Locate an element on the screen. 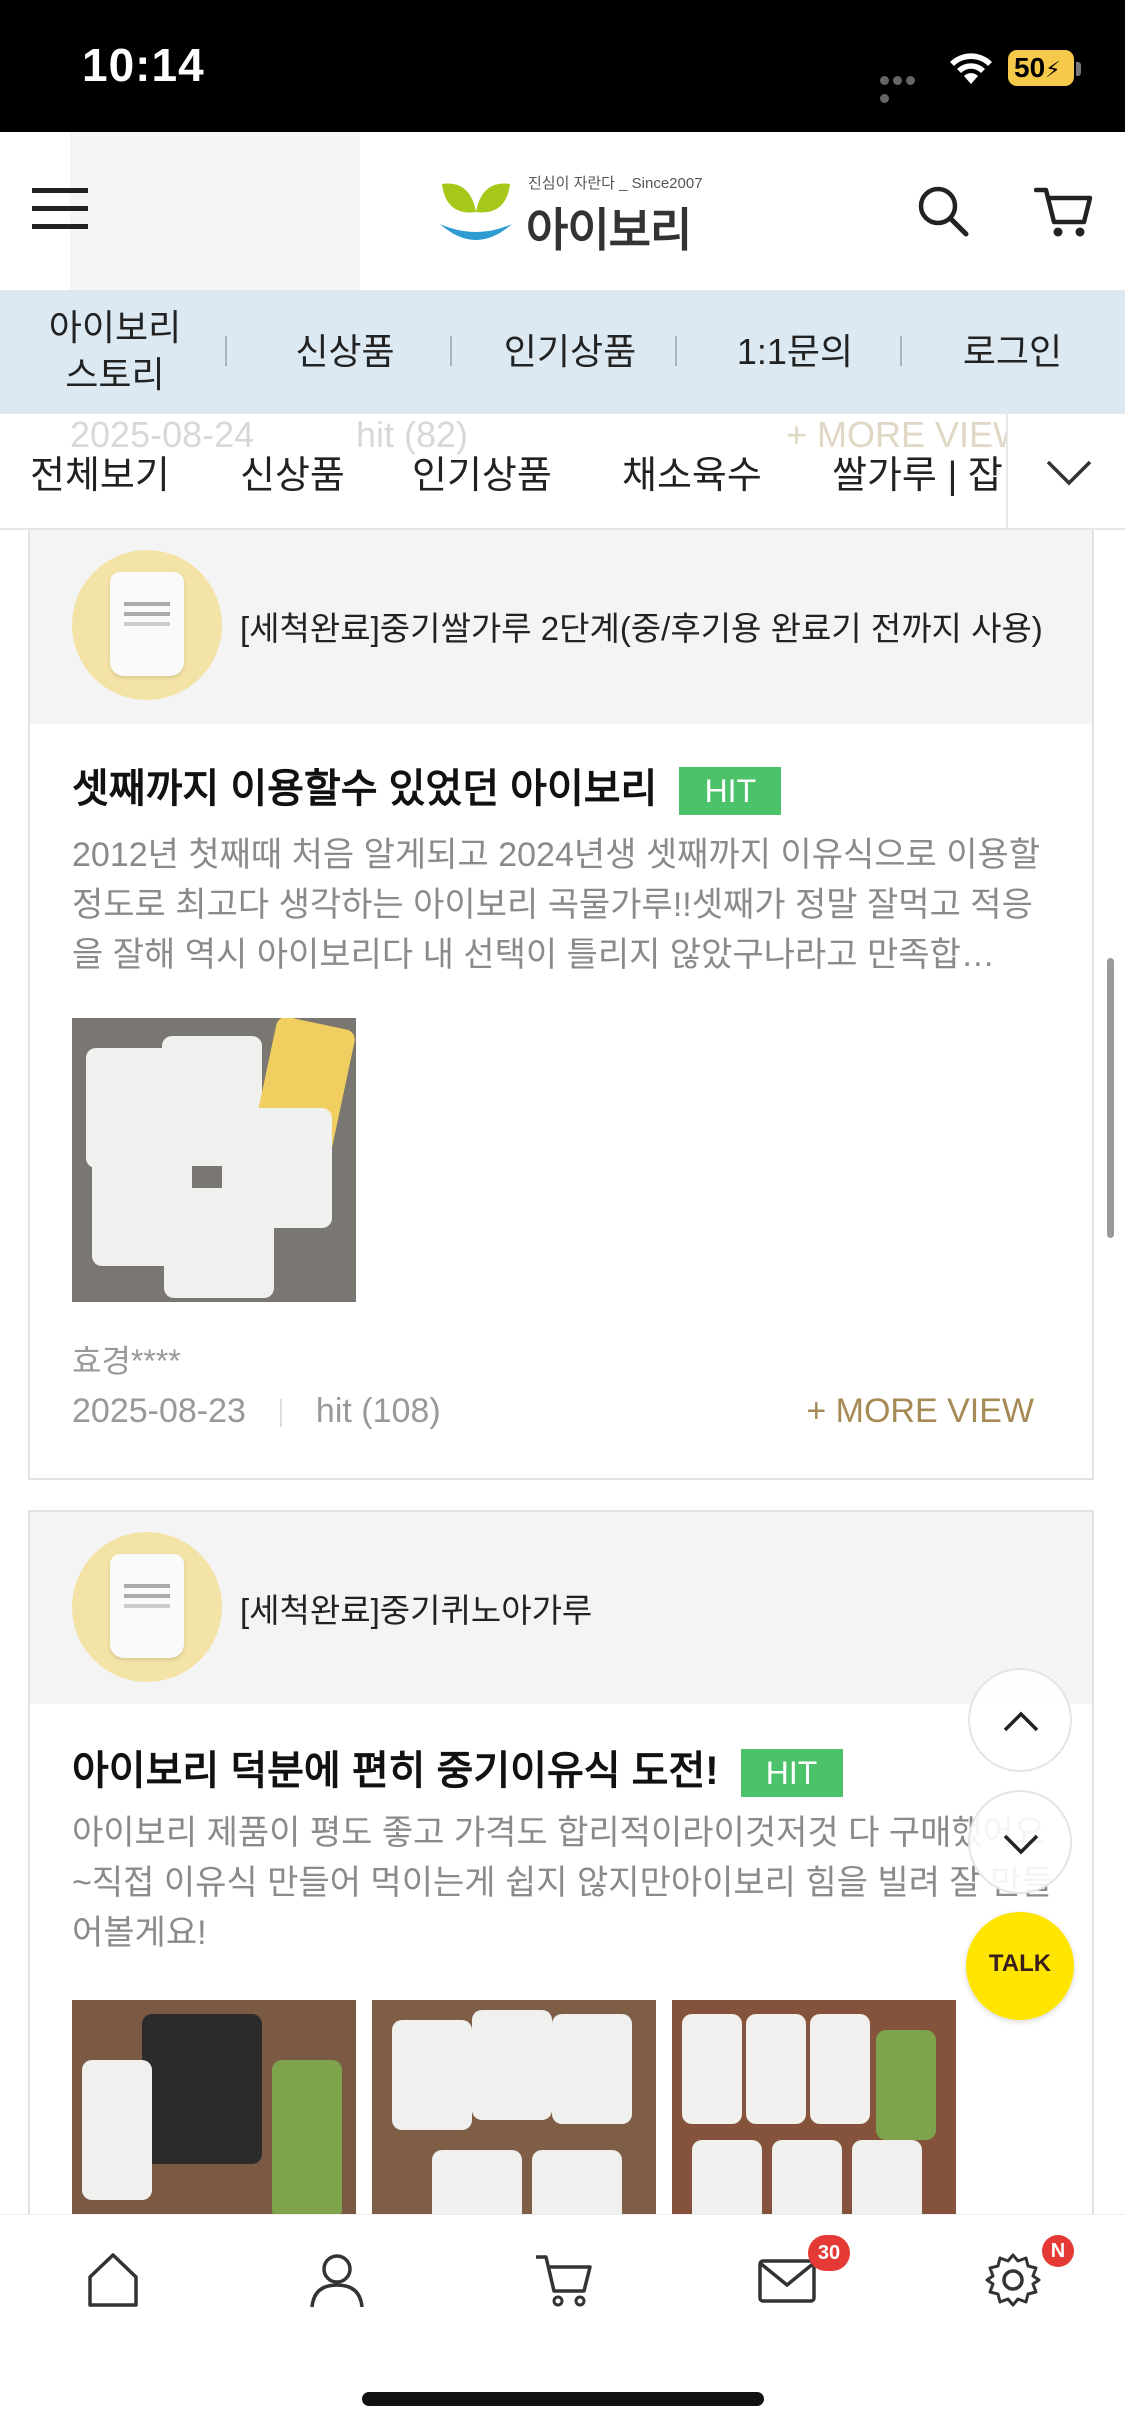  site-header: 진심이 자란다 _ Since2007 아이보리 is located at coordinates (562, 211).